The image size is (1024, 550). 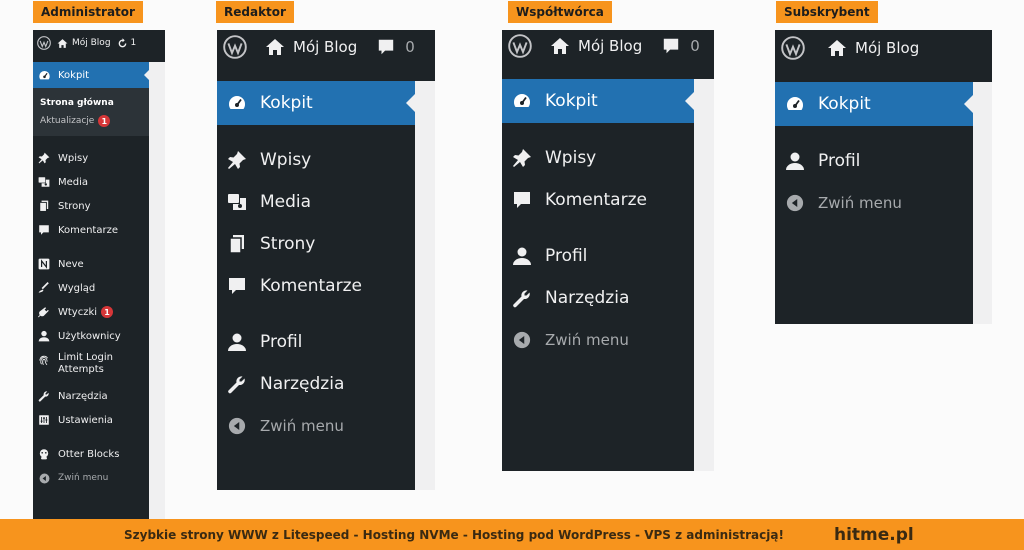 What do you see at coordinates (255, 12) in the screenshot?
I see `role-label-redaktor: Redaktor` at bounding box center [255, 12].